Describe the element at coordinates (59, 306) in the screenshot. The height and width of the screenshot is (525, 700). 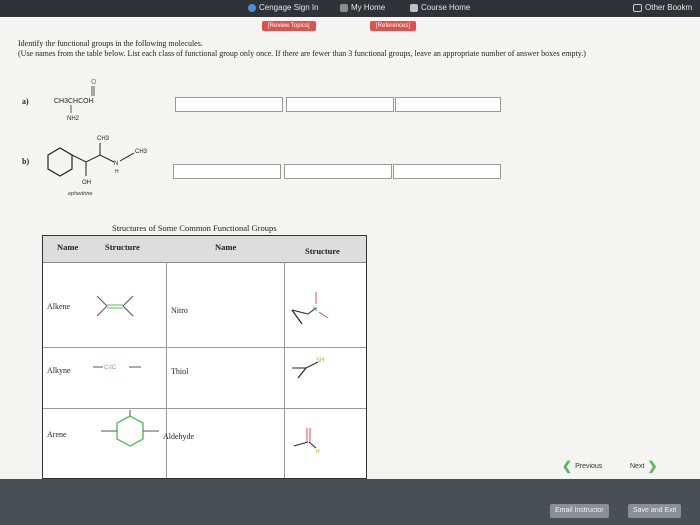
I see `table-cell-name: Alkene` at that location.